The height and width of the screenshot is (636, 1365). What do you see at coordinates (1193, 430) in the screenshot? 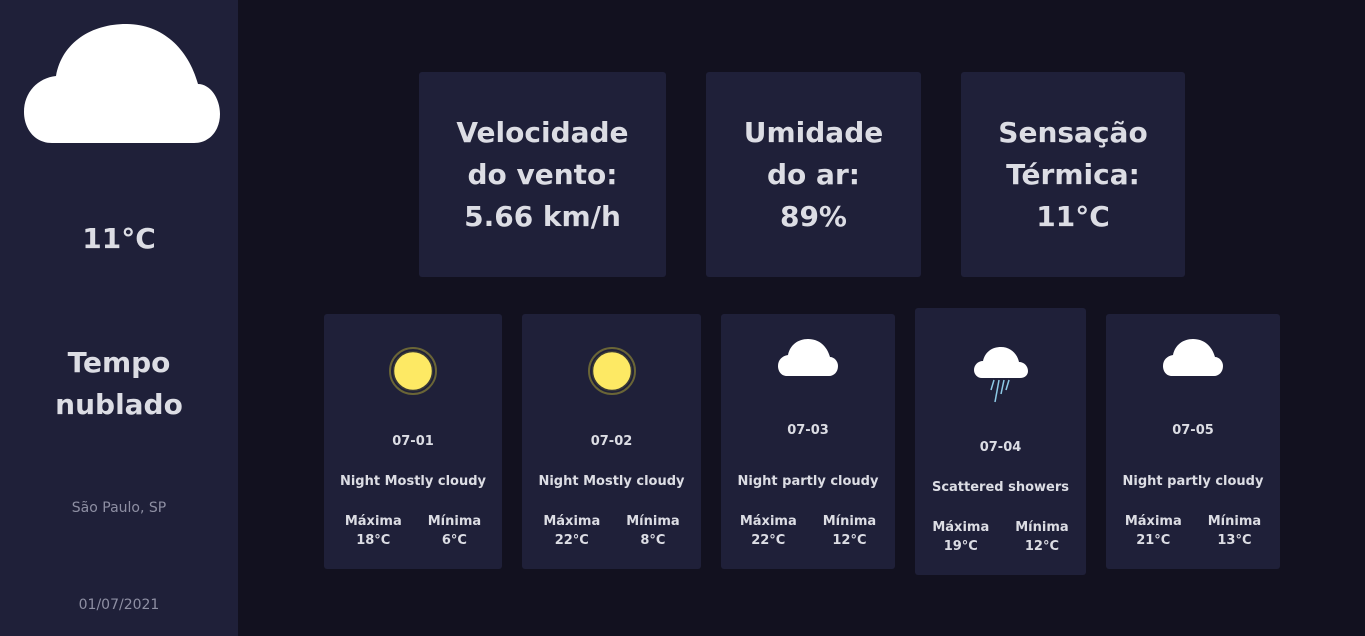
I see `forecast-day: 07-05` at bounding box center [1193, 430].